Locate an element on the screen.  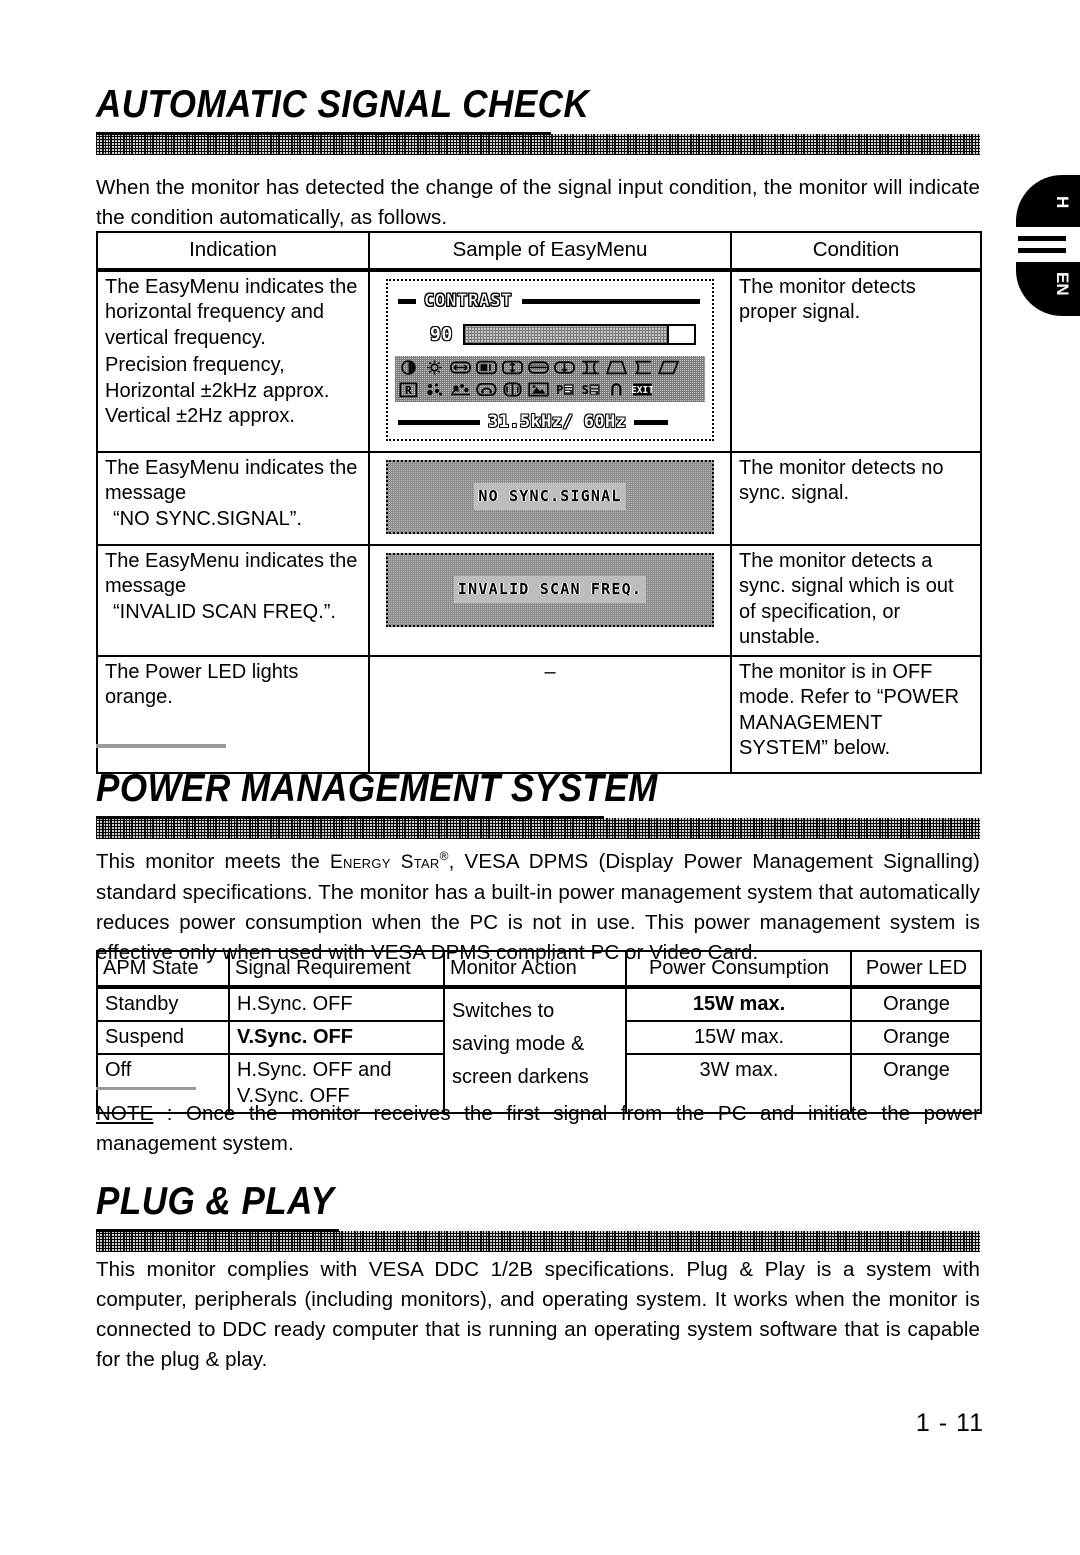
osd-slider is located at coordinates (579, 335).